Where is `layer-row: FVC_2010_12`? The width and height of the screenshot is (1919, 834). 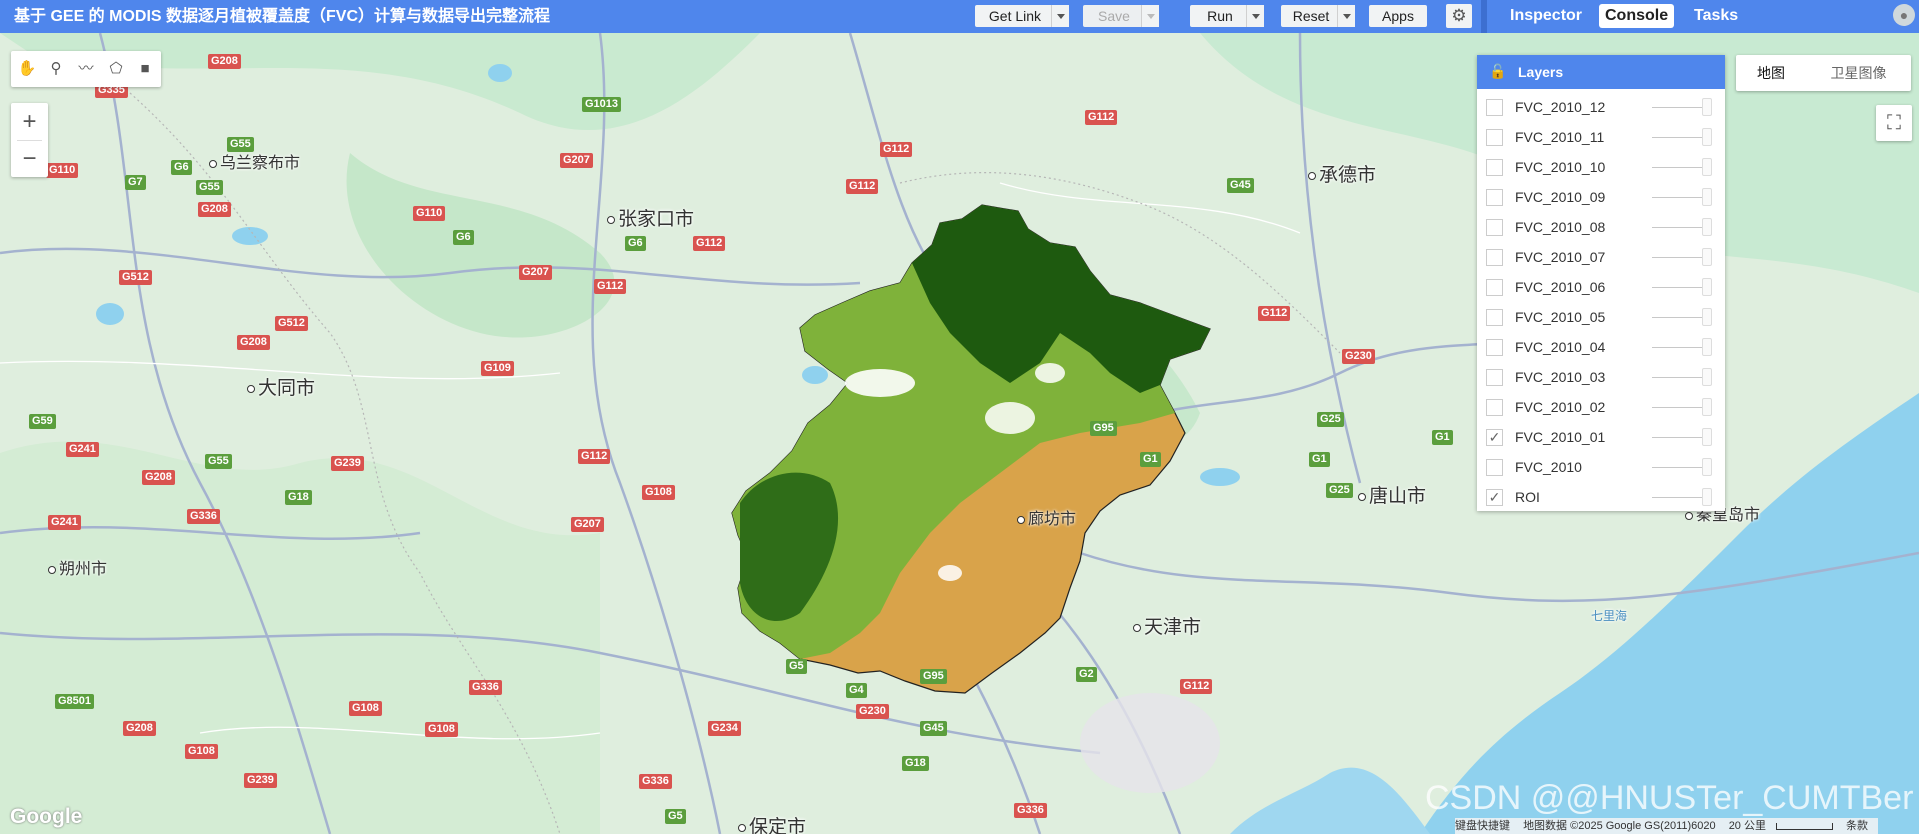
layer-row: FVC_2010_12 is located at coordinates (1601, 107).